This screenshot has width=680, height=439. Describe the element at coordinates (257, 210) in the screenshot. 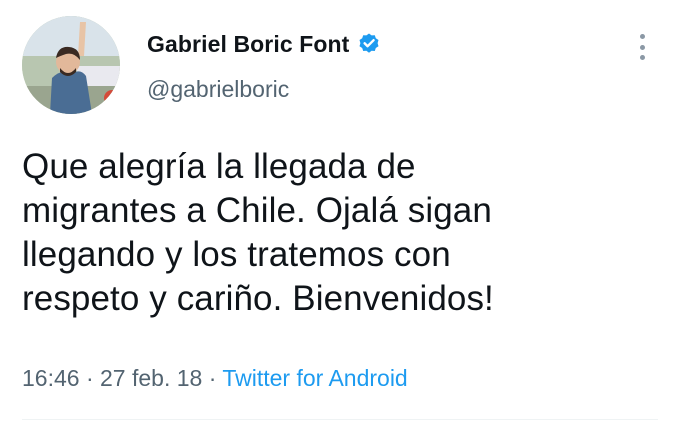

I see `tweet-text-line: migrantes a Chile. Ojalá sigan` at that location.